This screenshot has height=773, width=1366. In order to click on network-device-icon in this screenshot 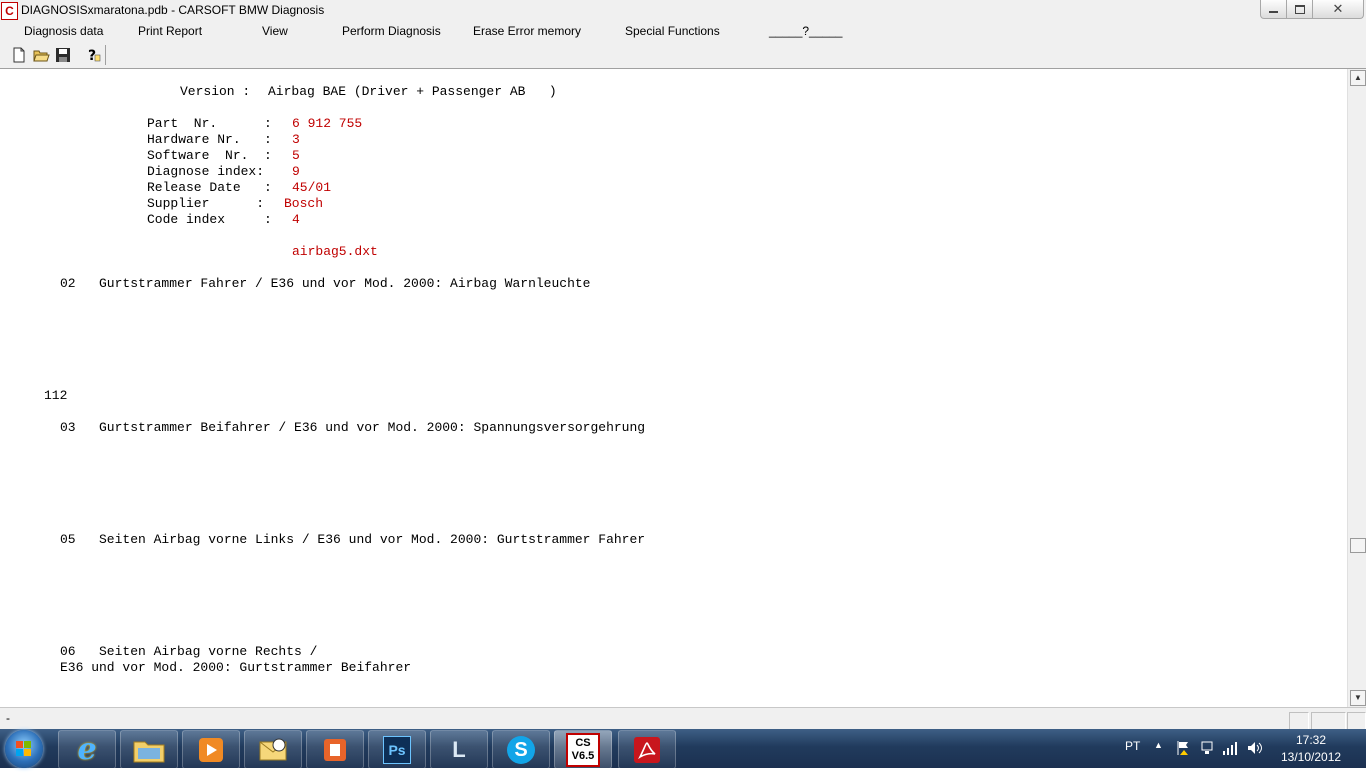, I will do `click(1207, 749)`.